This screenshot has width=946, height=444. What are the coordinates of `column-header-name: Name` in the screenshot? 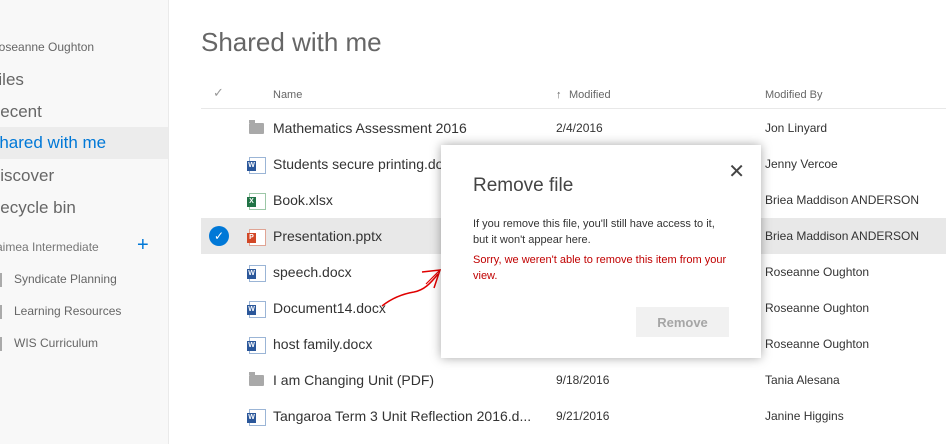 It's located at (287, 95).